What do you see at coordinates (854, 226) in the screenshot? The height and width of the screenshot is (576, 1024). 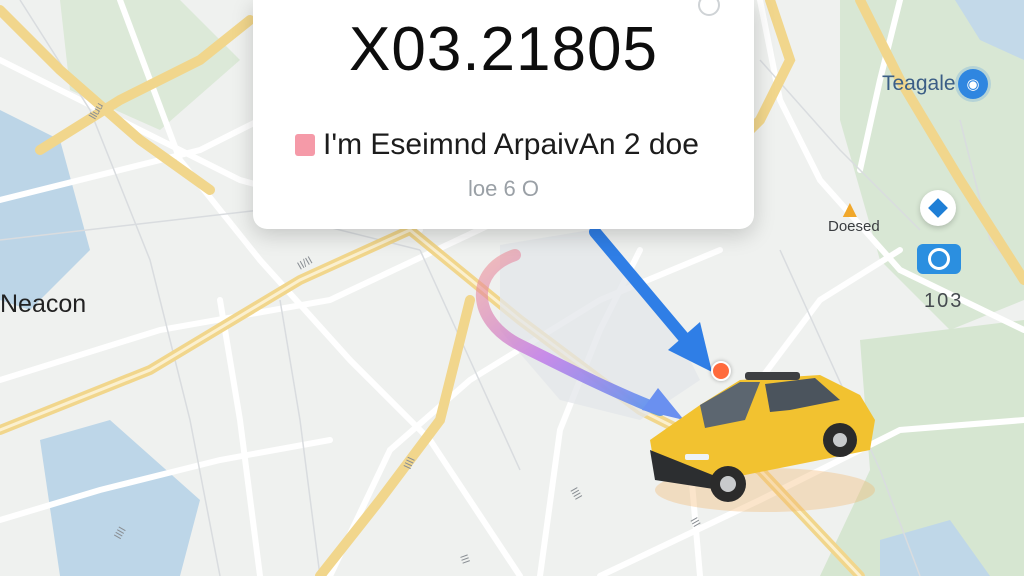 I see `map-label-poi: Doesed` at bounding box center [854, 226].